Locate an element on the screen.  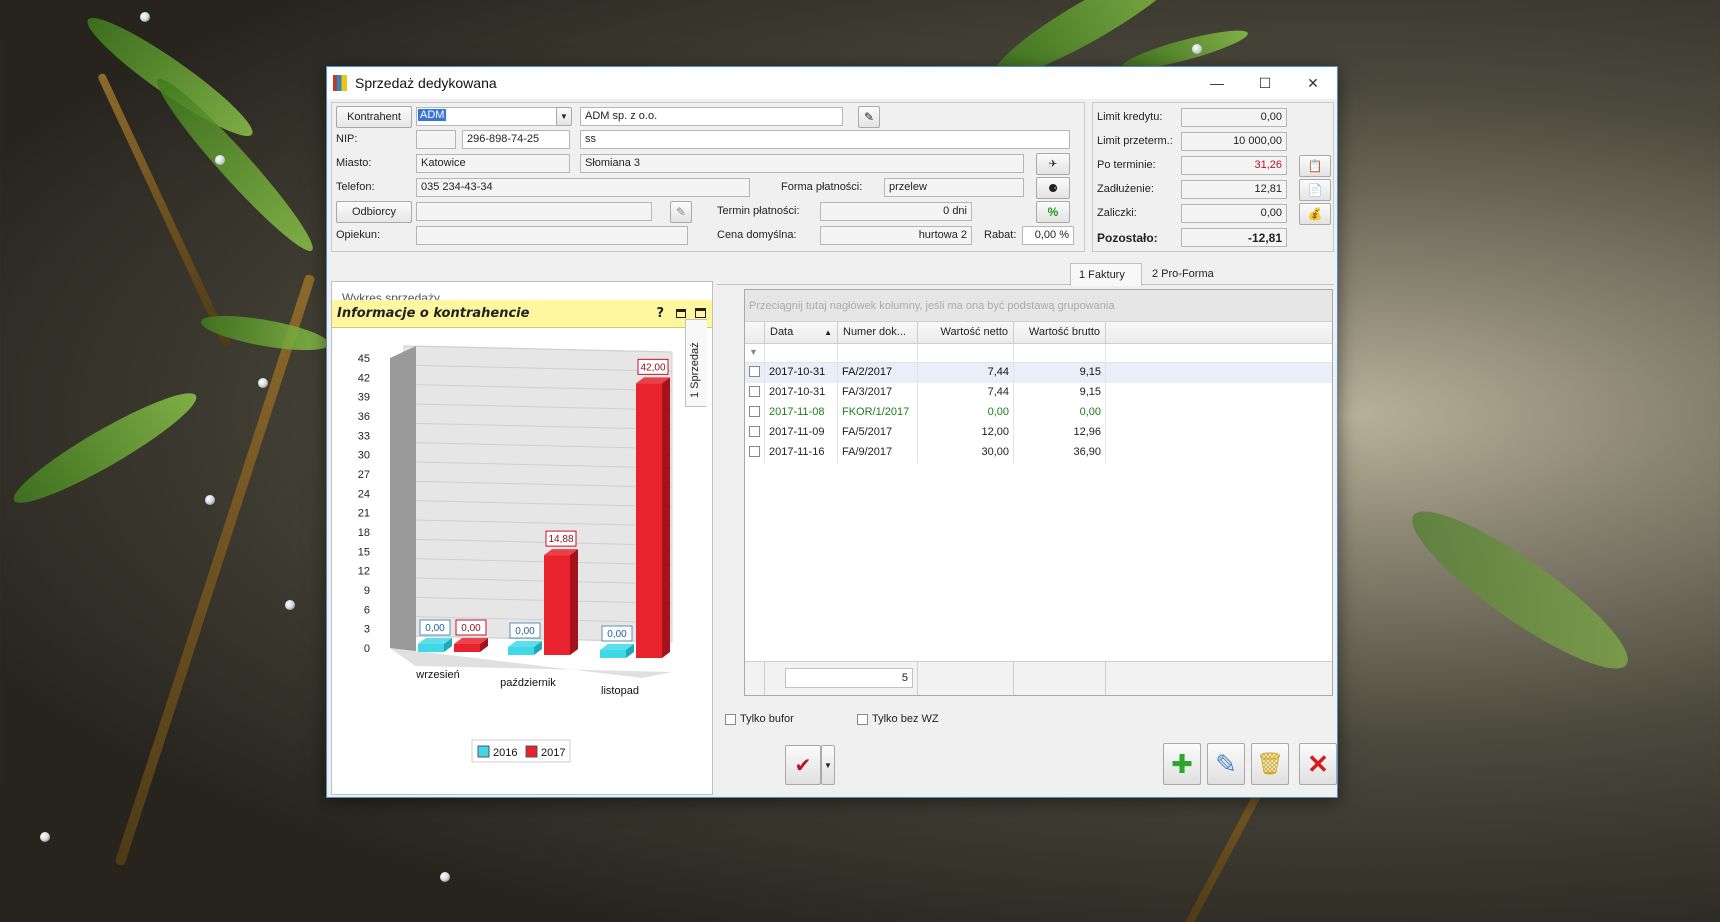
limit-kredytu-label: Limit kredytu: is located at coordinates (1130, 117).